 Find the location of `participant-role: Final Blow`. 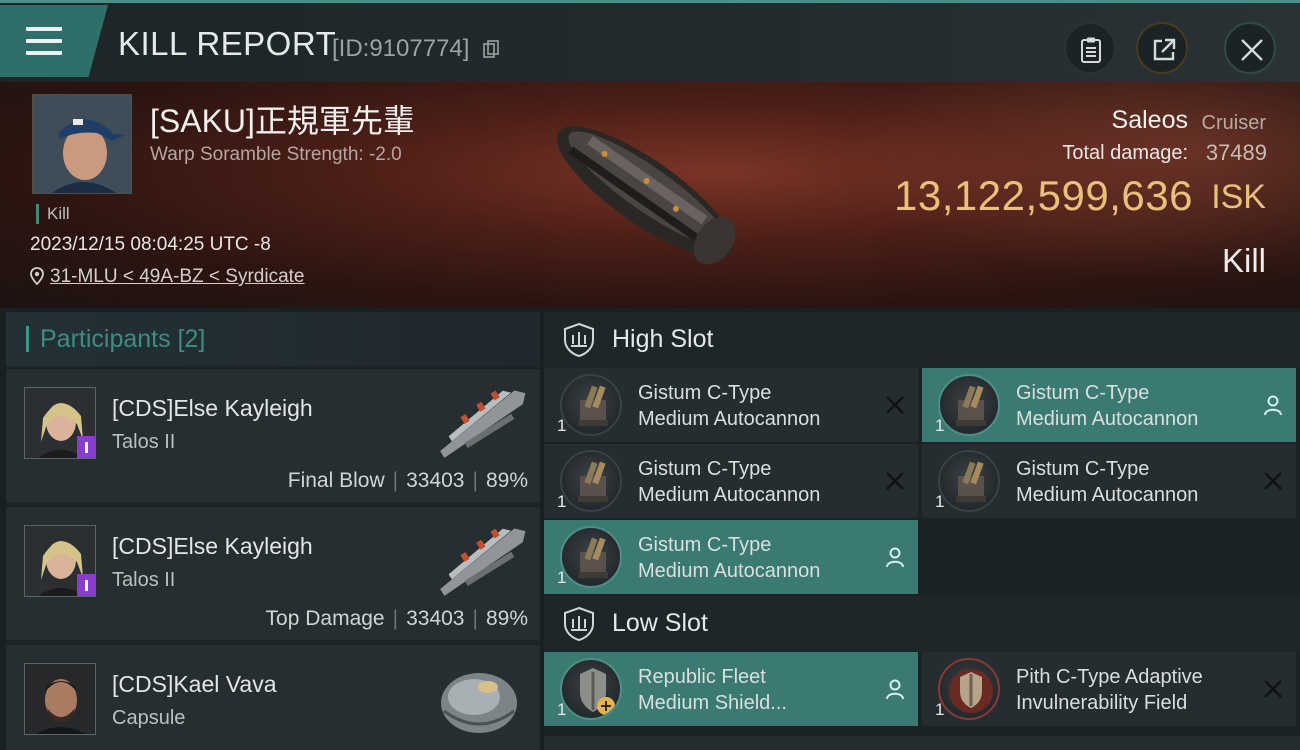

participant-role: Final Blow is located at coordinates (336, 480).